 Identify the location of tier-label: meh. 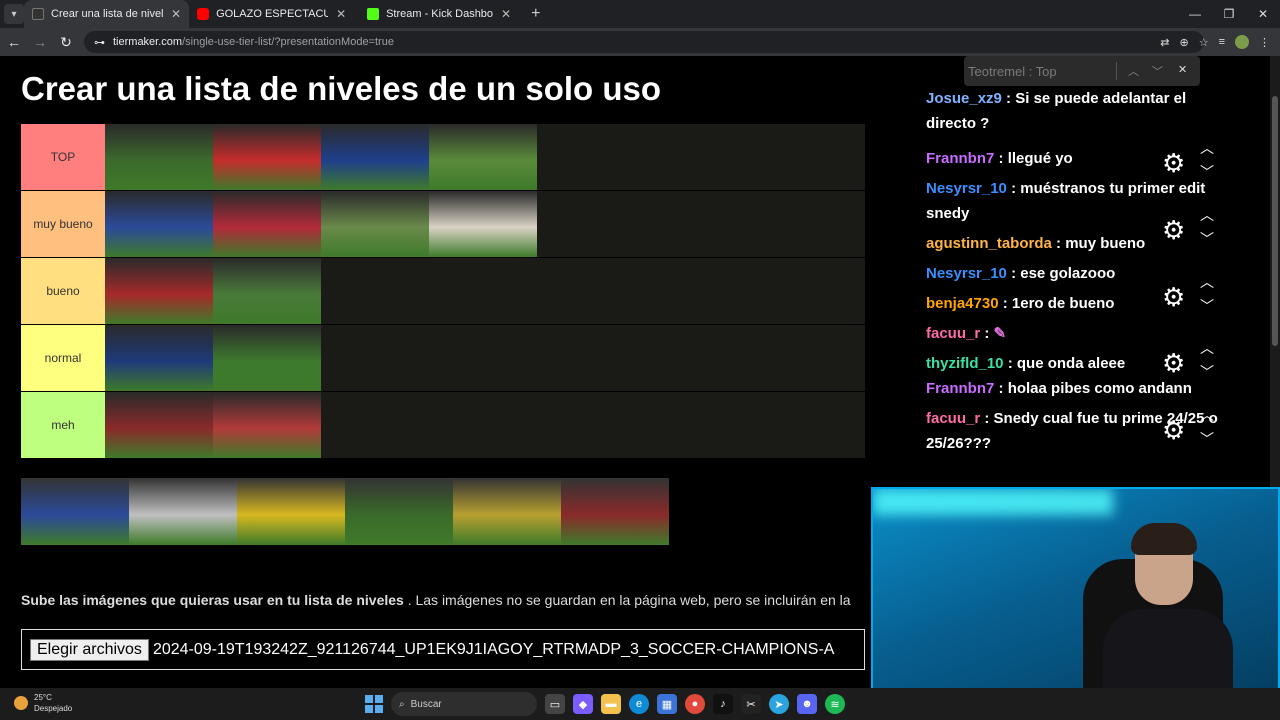
(63, 425).